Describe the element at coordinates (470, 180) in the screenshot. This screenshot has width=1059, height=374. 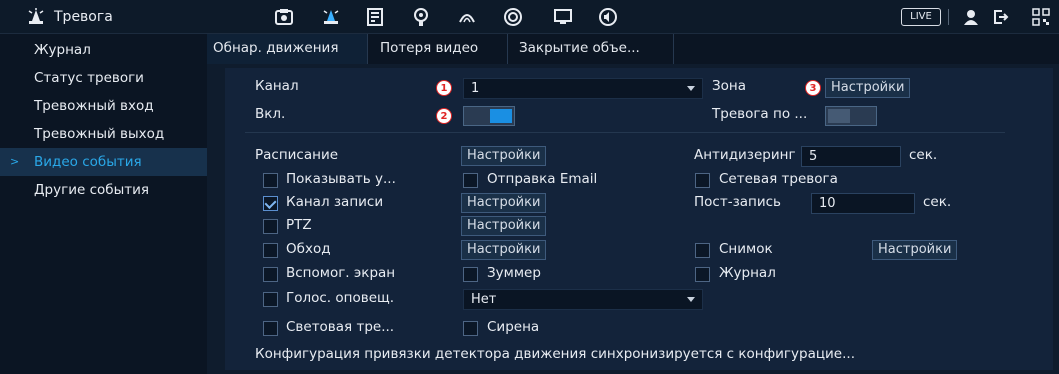
I see `send-email-checkbox` at that location.